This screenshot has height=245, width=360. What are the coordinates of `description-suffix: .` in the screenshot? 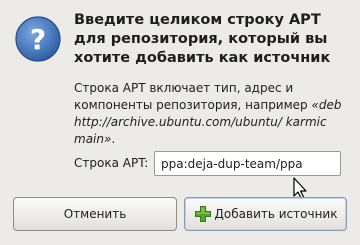 It's located at (113, 139).